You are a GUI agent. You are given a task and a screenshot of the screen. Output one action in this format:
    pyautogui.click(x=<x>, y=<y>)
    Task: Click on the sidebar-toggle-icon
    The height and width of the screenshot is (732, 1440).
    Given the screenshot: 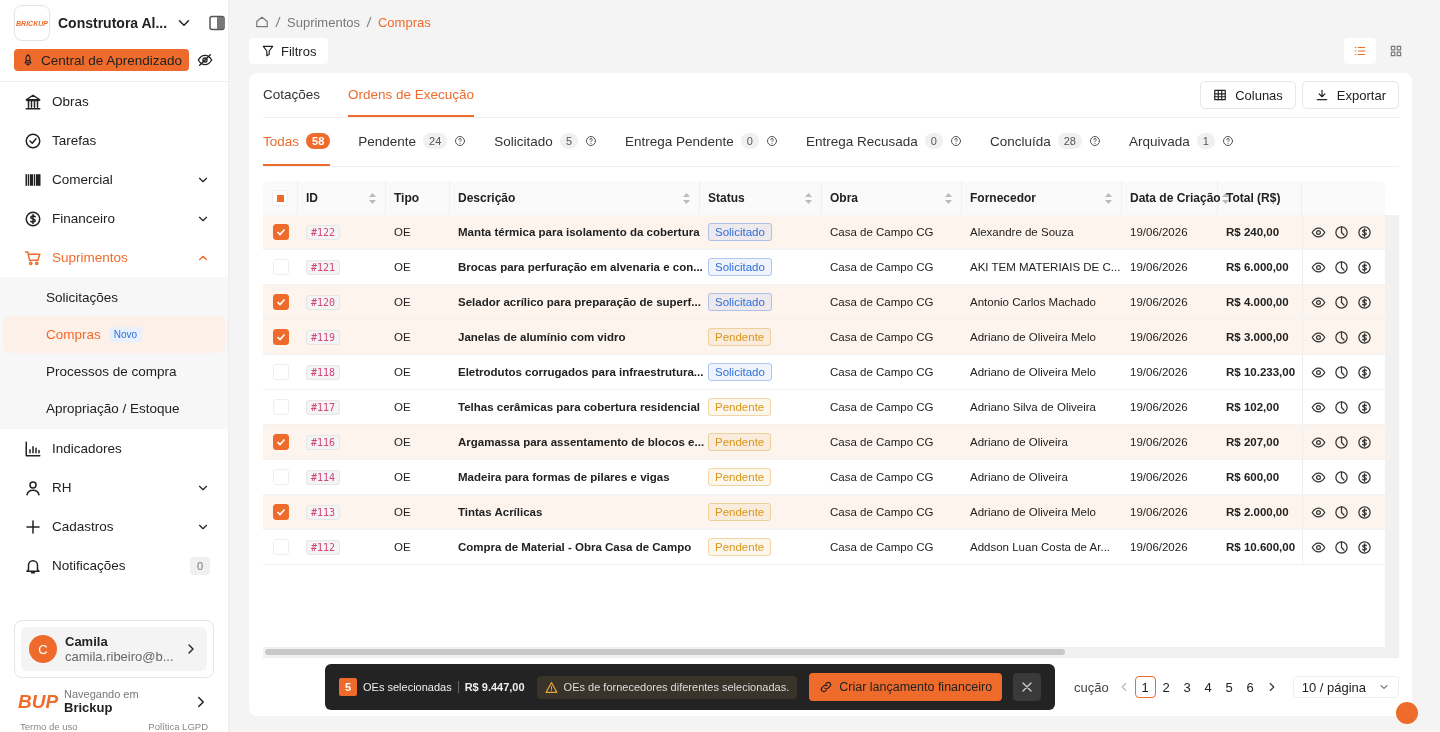 What is the action you would take?
    pyautogui.click(x=217, y=23)
    